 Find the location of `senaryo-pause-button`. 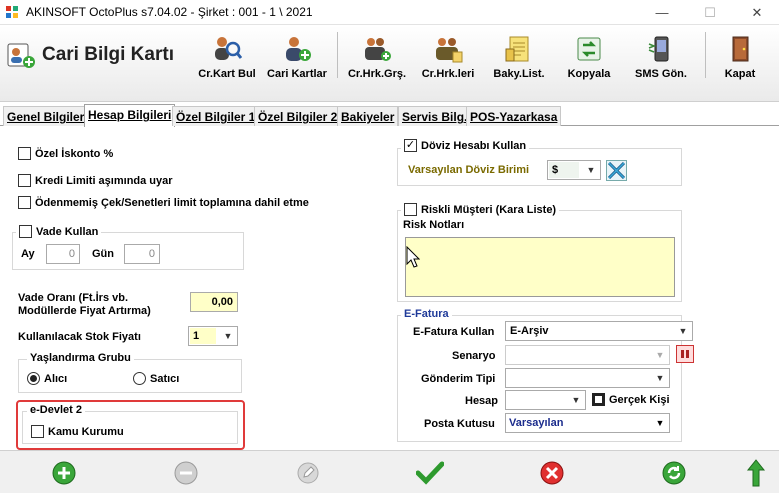

senaryo-pause-button is located at coordinates (685, 354).